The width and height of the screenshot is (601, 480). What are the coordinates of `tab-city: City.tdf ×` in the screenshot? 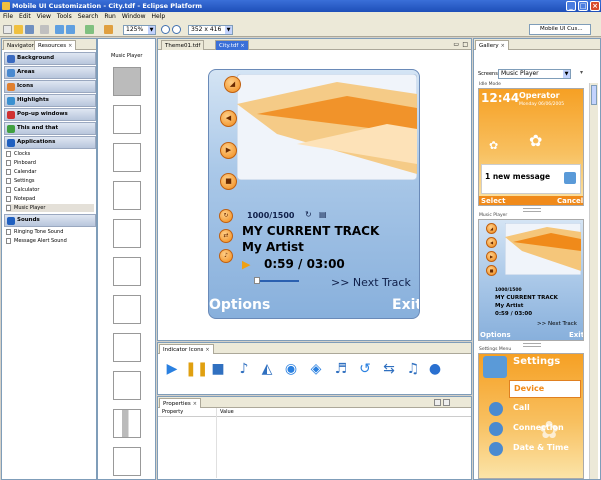 It's located at (232, 45).